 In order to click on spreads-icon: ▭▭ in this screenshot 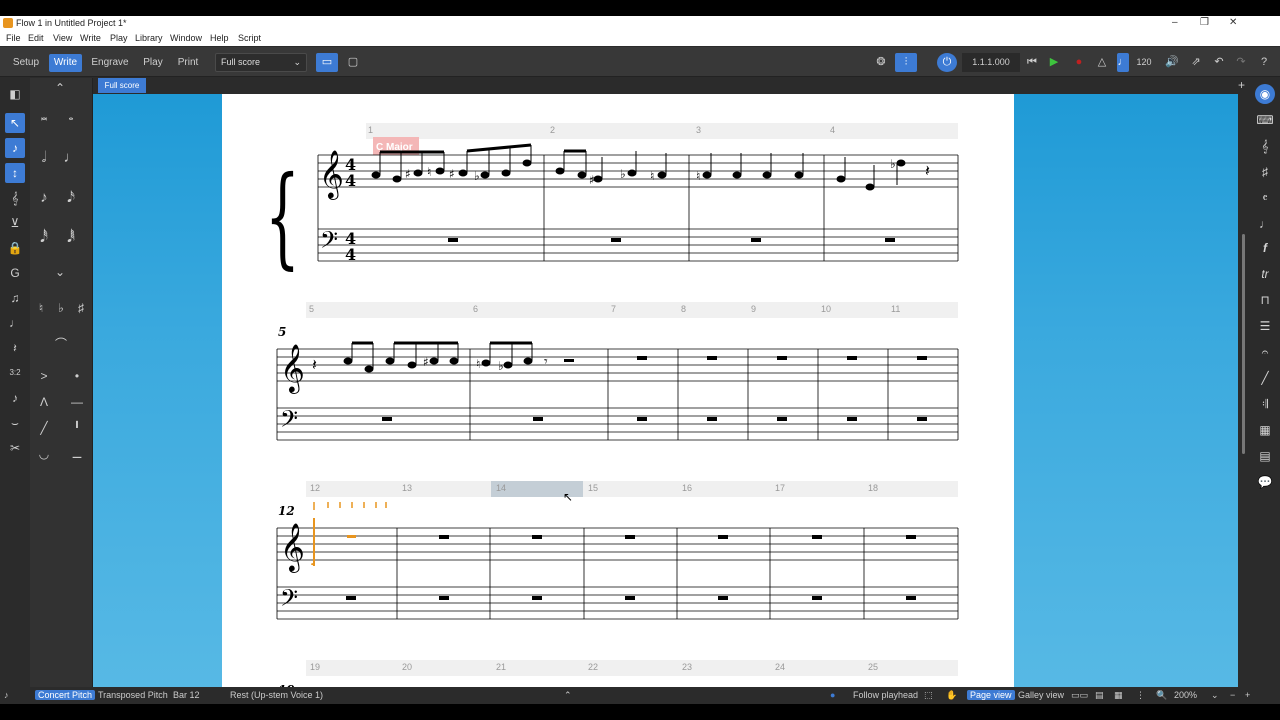, I will do `click(1079, 695)`.